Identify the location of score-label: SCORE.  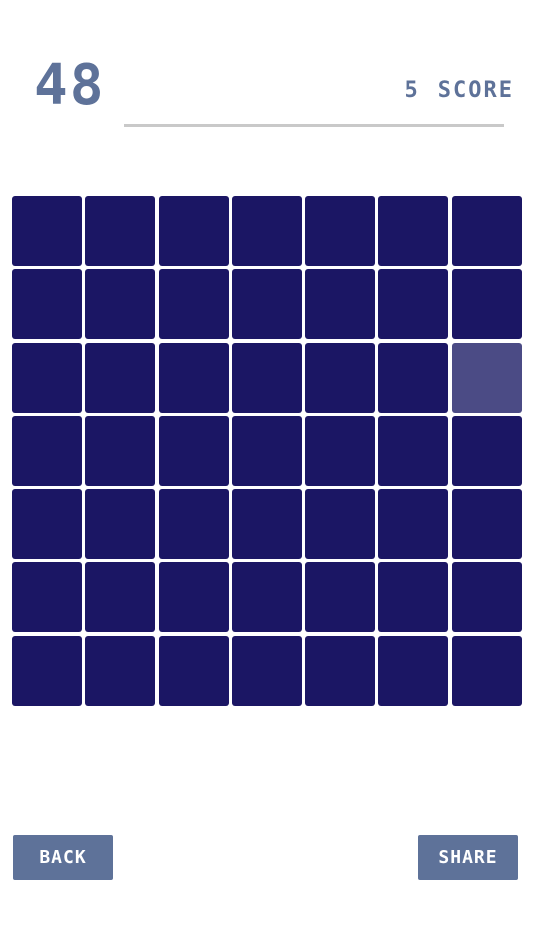
(475, 90).